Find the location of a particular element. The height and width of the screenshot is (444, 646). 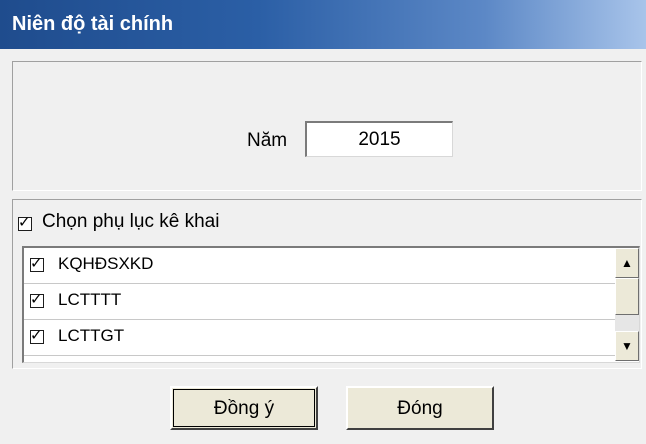

list-item-label: LCTTTT is located at coordinates (90, 299).